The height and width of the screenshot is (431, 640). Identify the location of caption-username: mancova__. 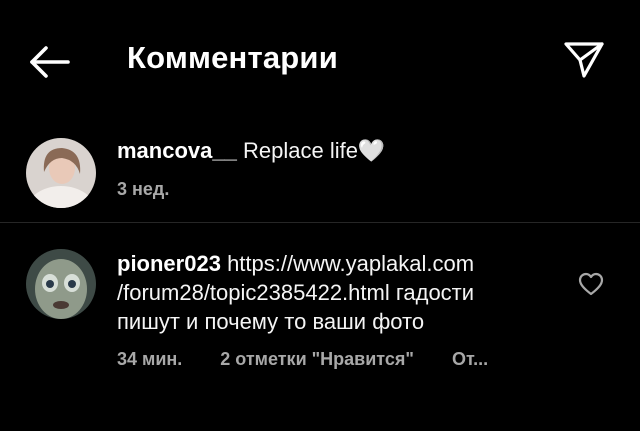
(177, 150).